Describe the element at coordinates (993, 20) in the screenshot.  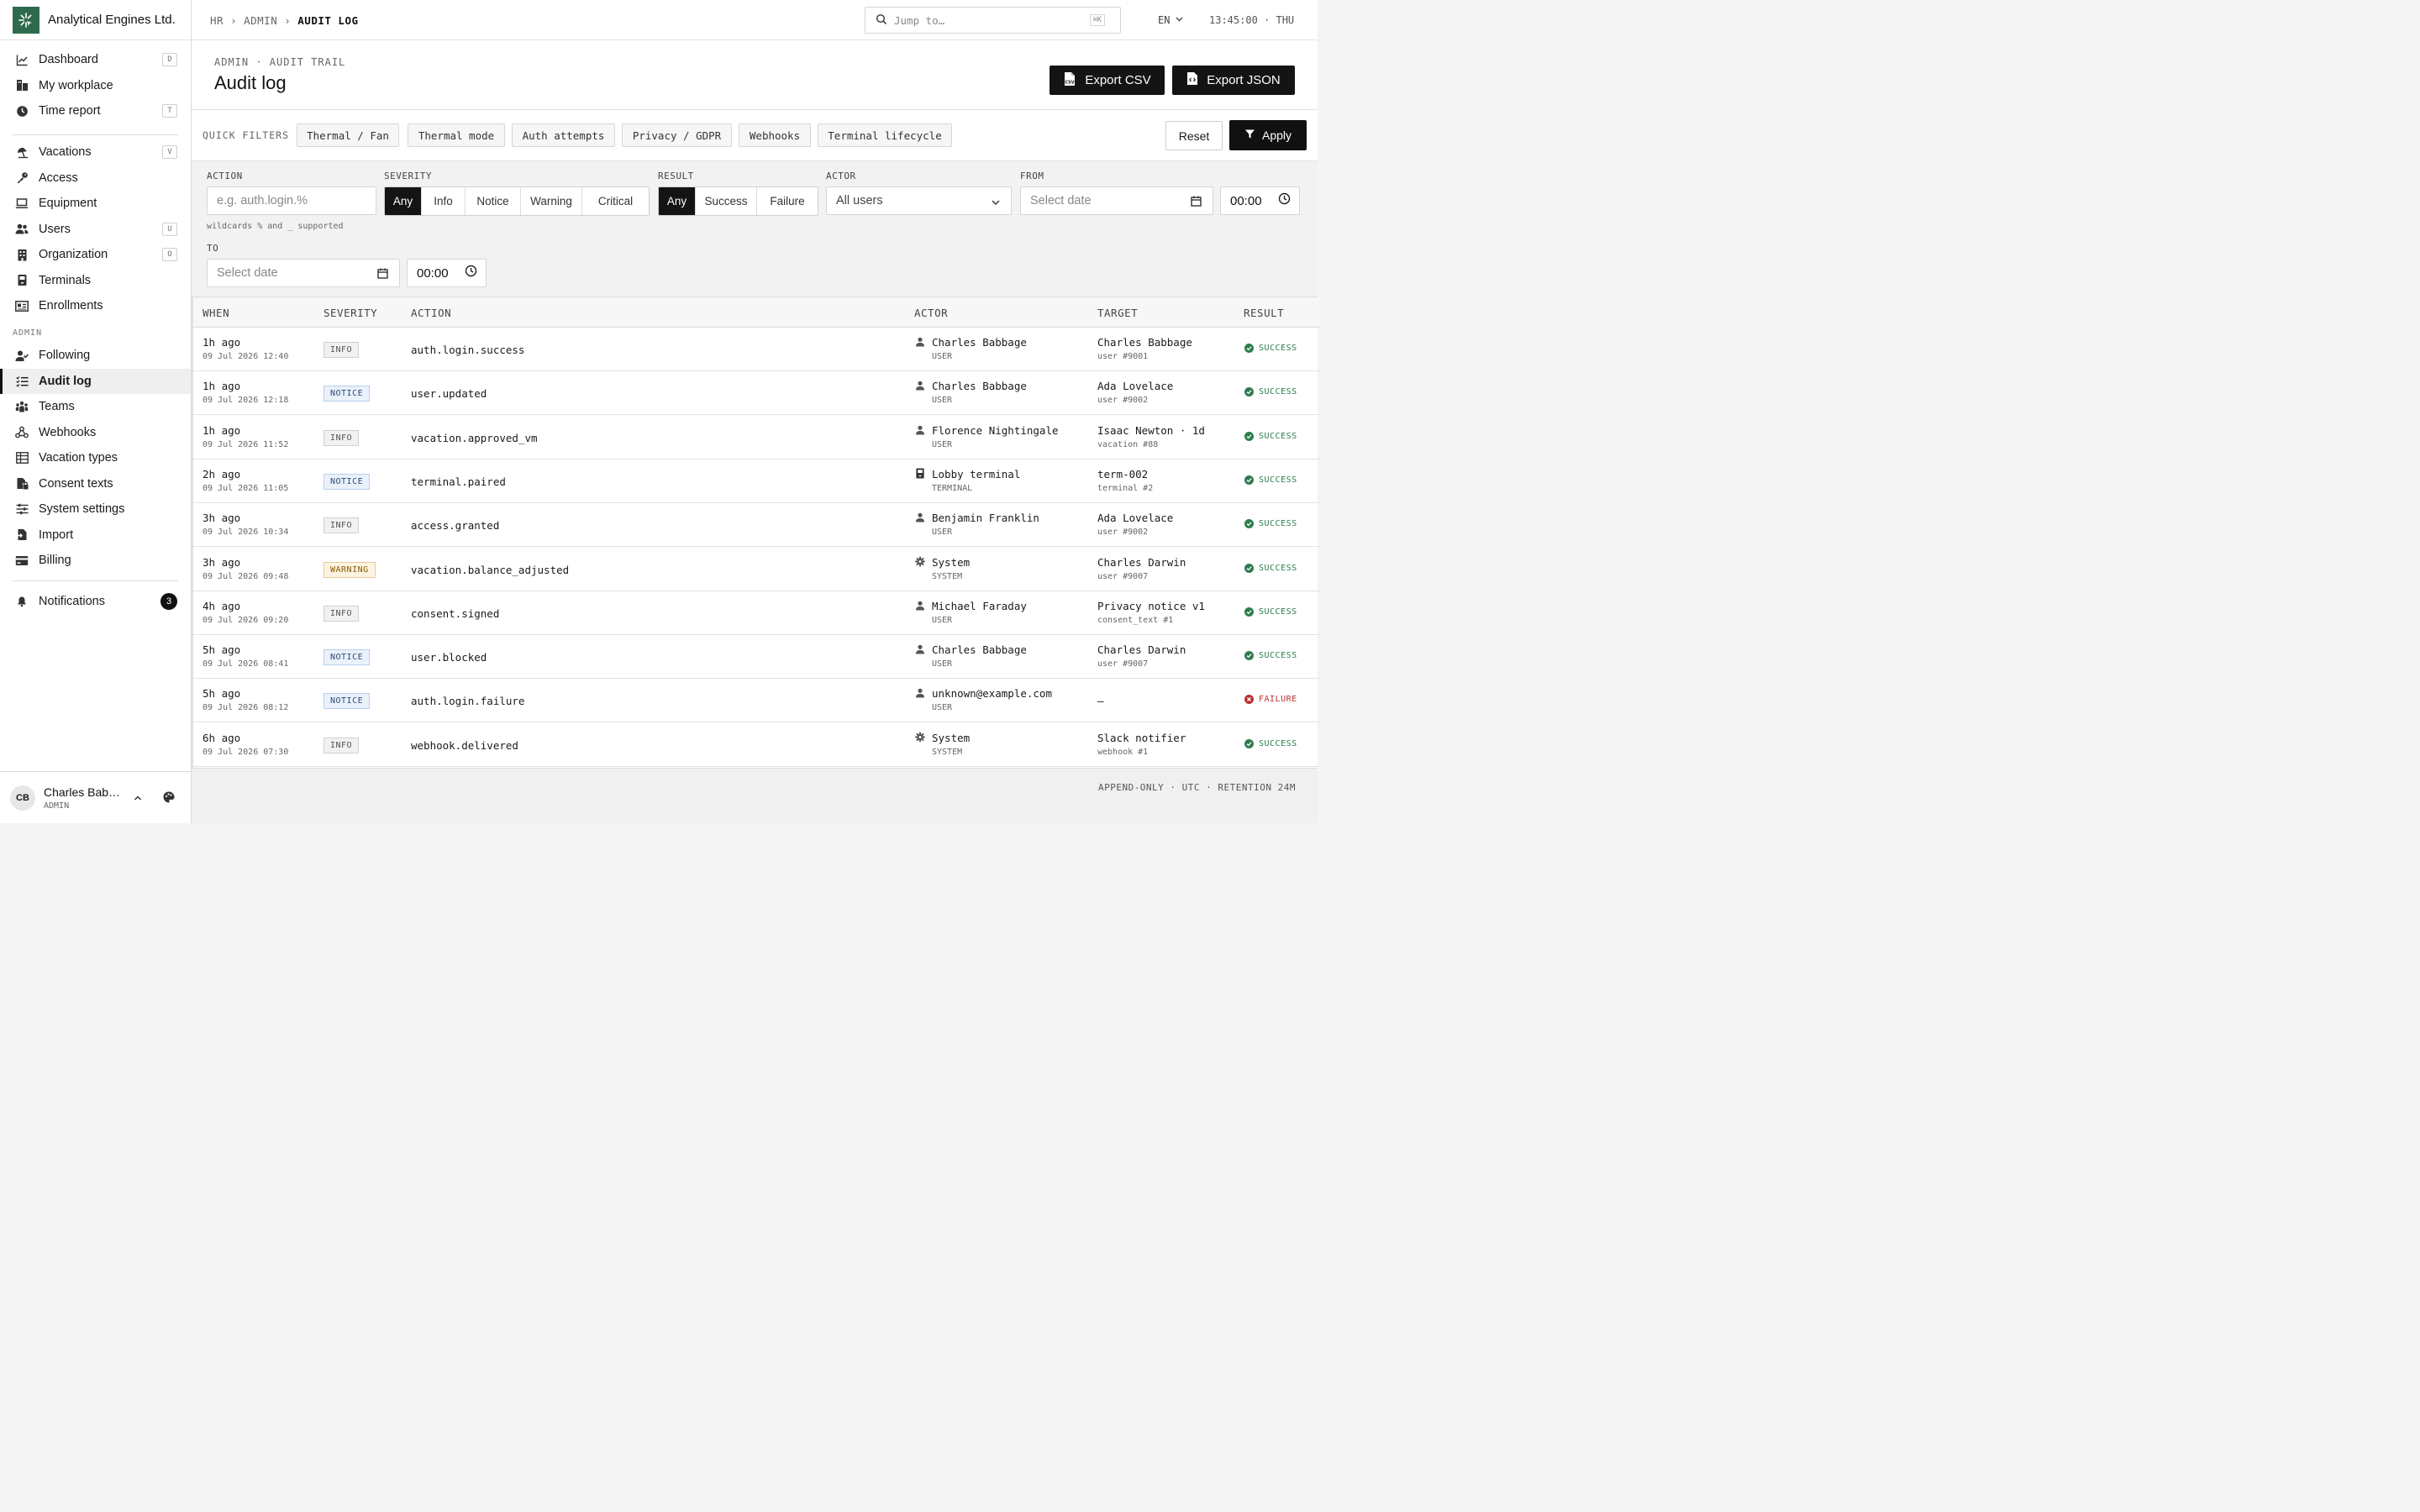
I see `search-input: Jump to… ⌘K` at that location.